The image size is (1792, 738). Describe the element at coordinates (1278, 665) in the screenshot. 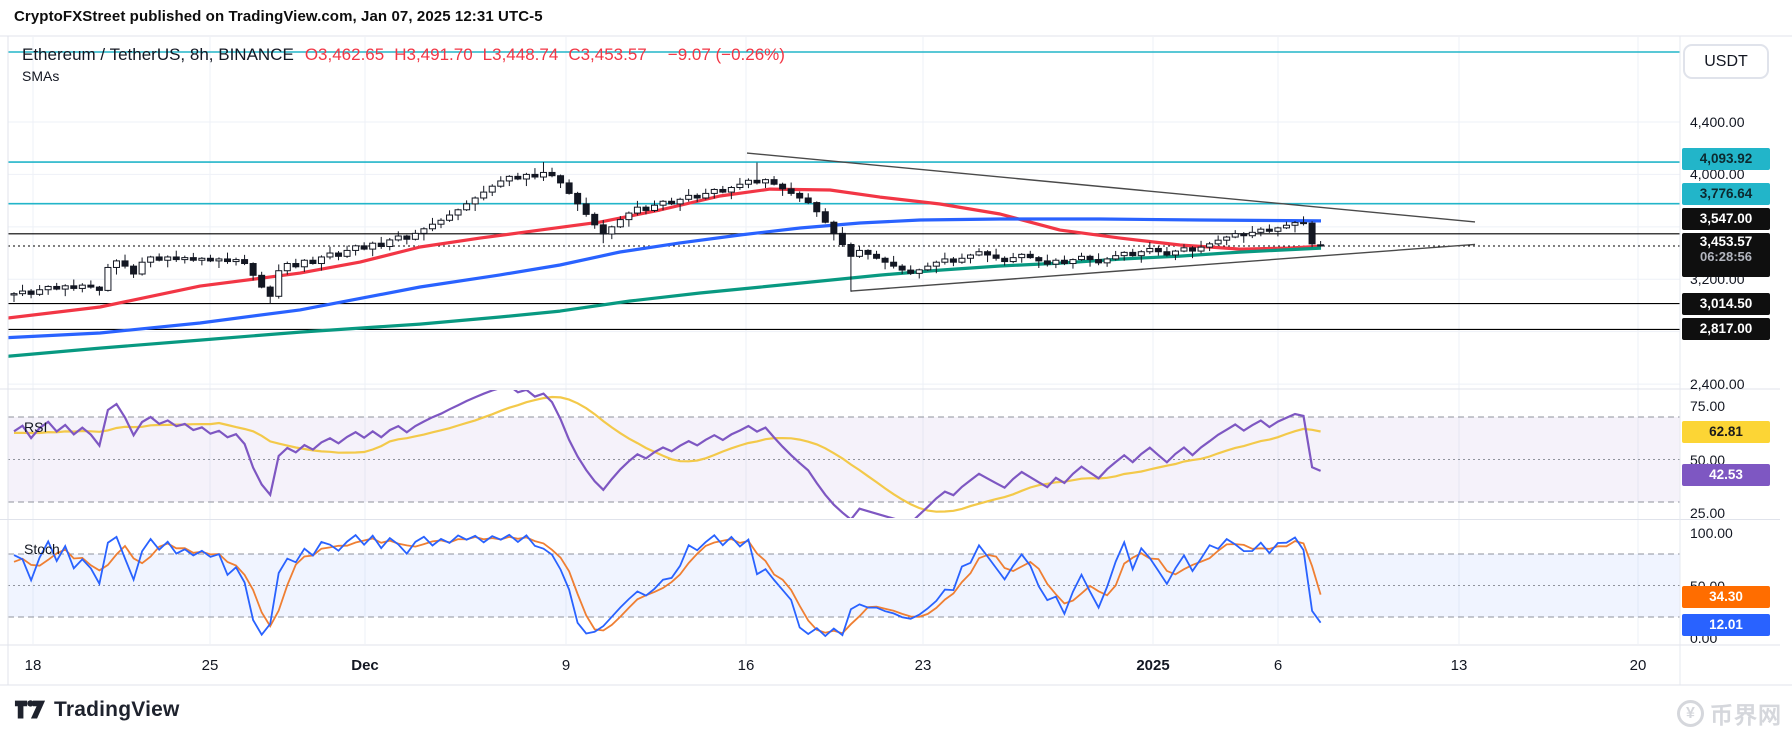

I see `time-axis-label: 6` at that location.